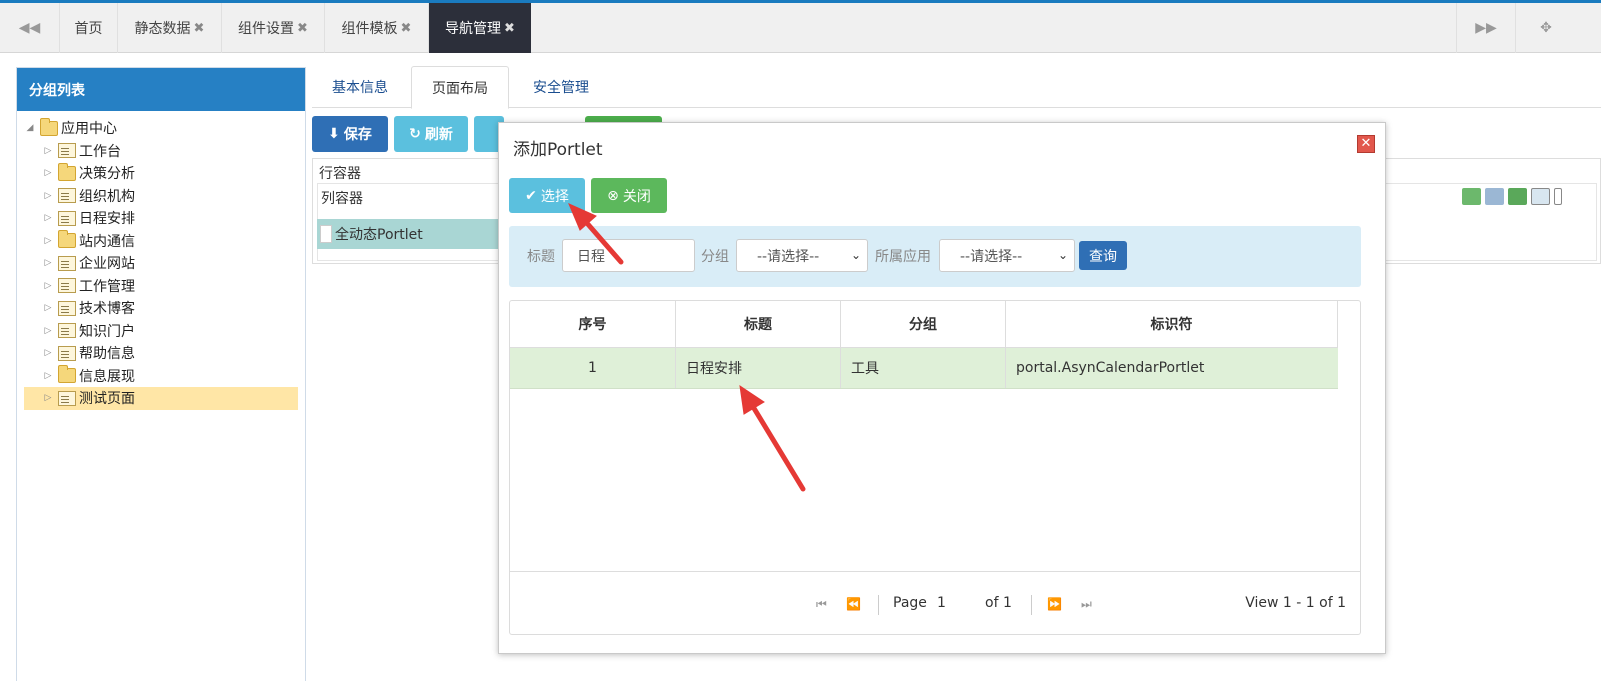 The image size is (1601, 681). I want to click on portlet-item: 全动态Portlet, so click(410, 234).